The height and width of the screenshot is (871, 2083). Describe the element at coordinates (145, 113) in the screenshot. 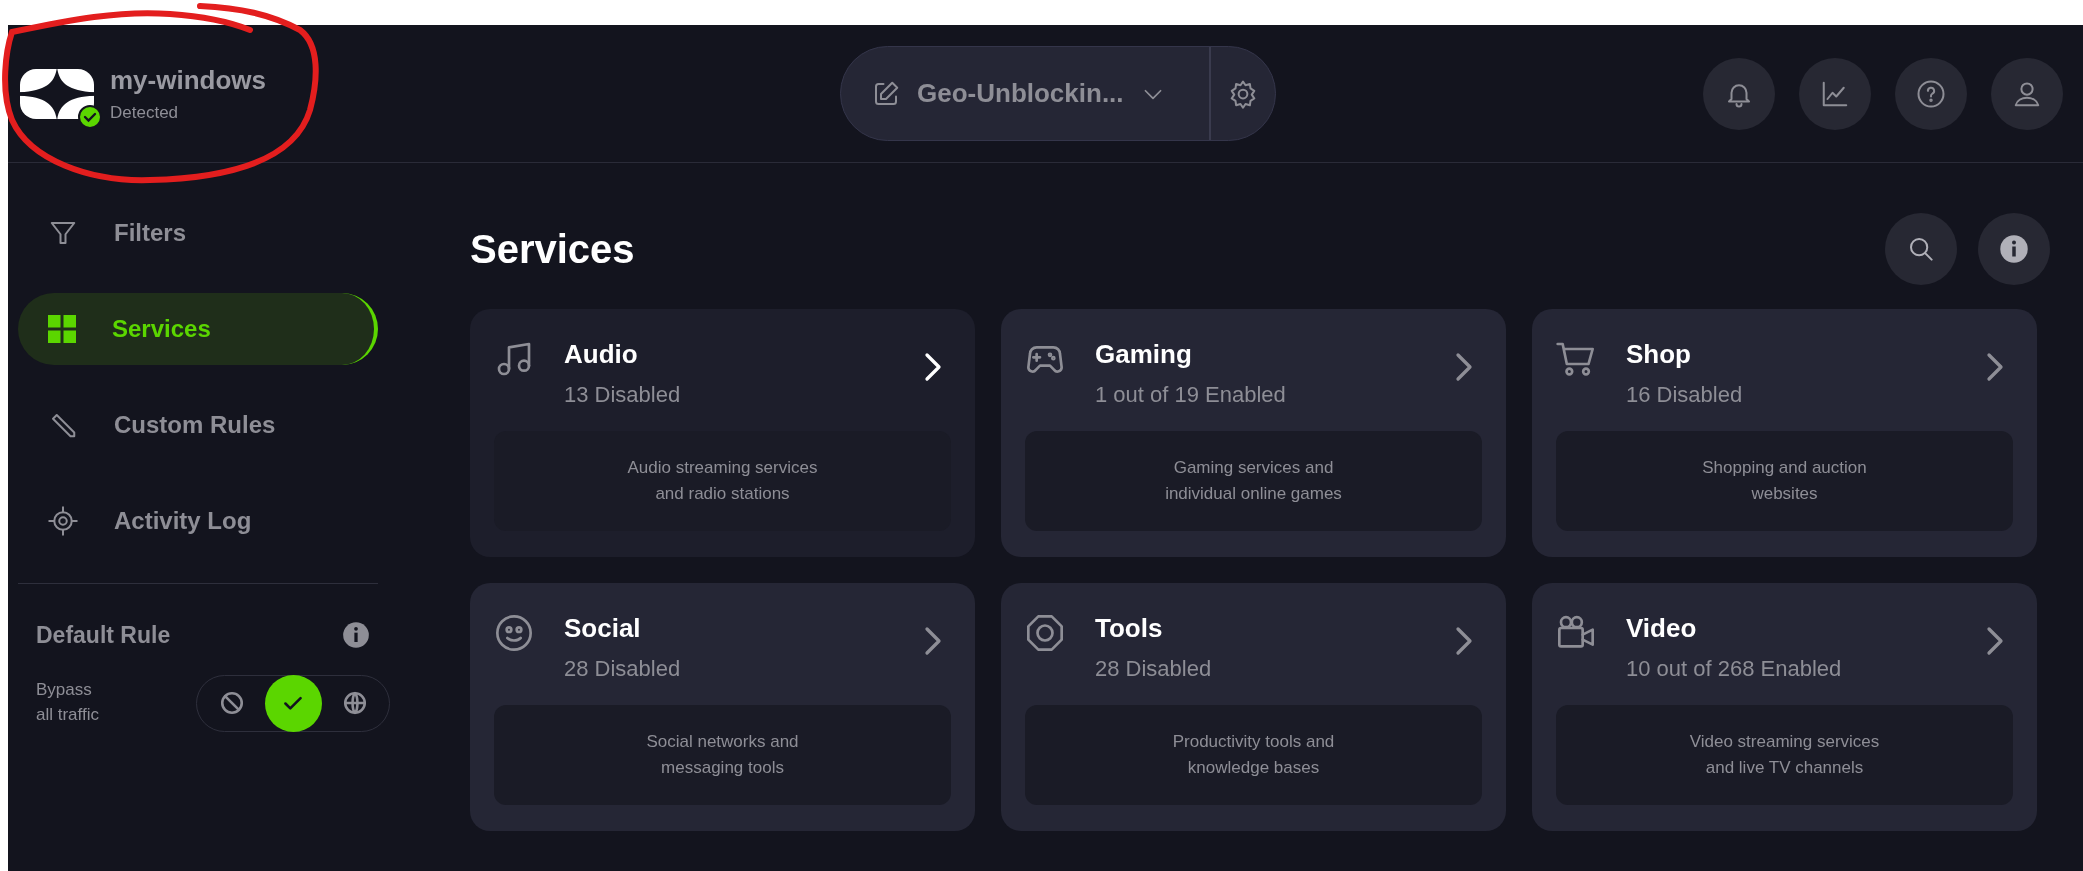

I see `device-status: Detected` at that location.